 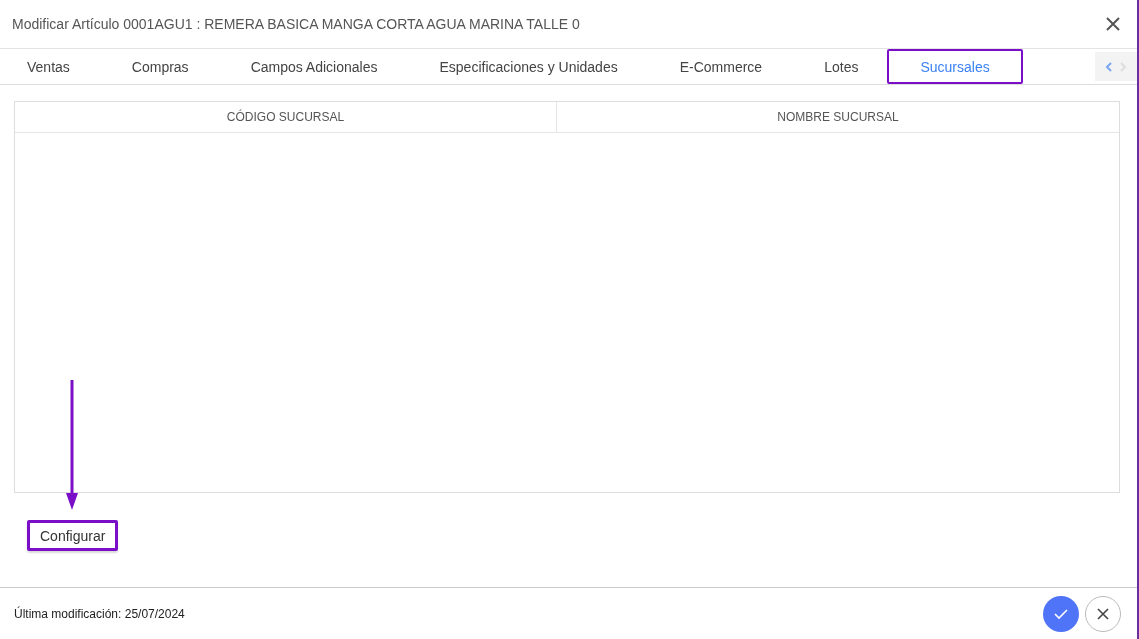 I want to click on confirm-button, so click(x=1061, y=613).